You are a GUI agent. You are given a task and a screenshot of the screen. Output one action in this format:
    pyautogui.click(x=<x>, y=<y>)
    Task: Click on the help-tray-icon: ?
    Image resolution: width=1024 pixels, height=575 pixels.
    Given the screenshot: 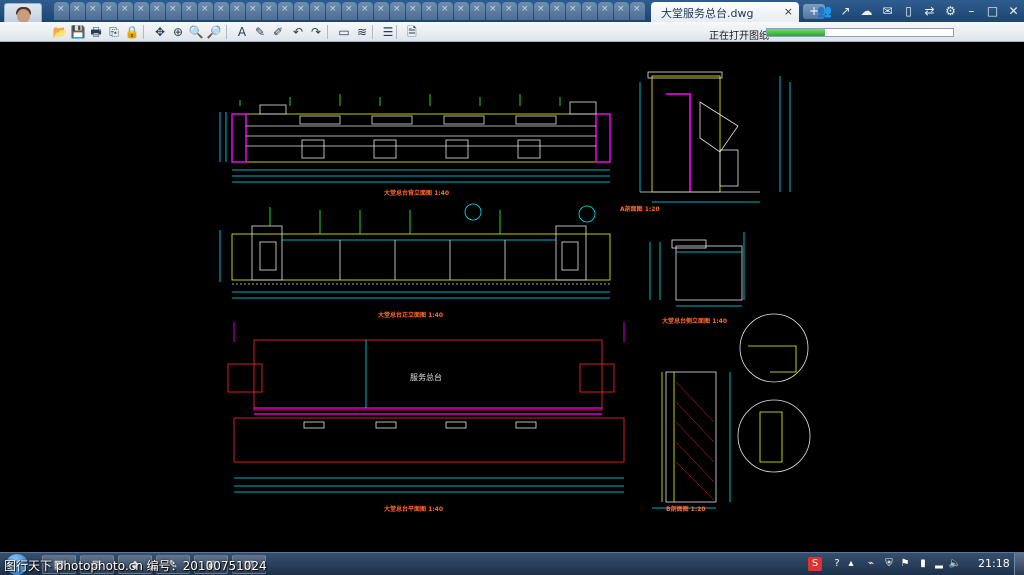 What is the action you would take?
    pyautogui.click(x=837, y=564)
    